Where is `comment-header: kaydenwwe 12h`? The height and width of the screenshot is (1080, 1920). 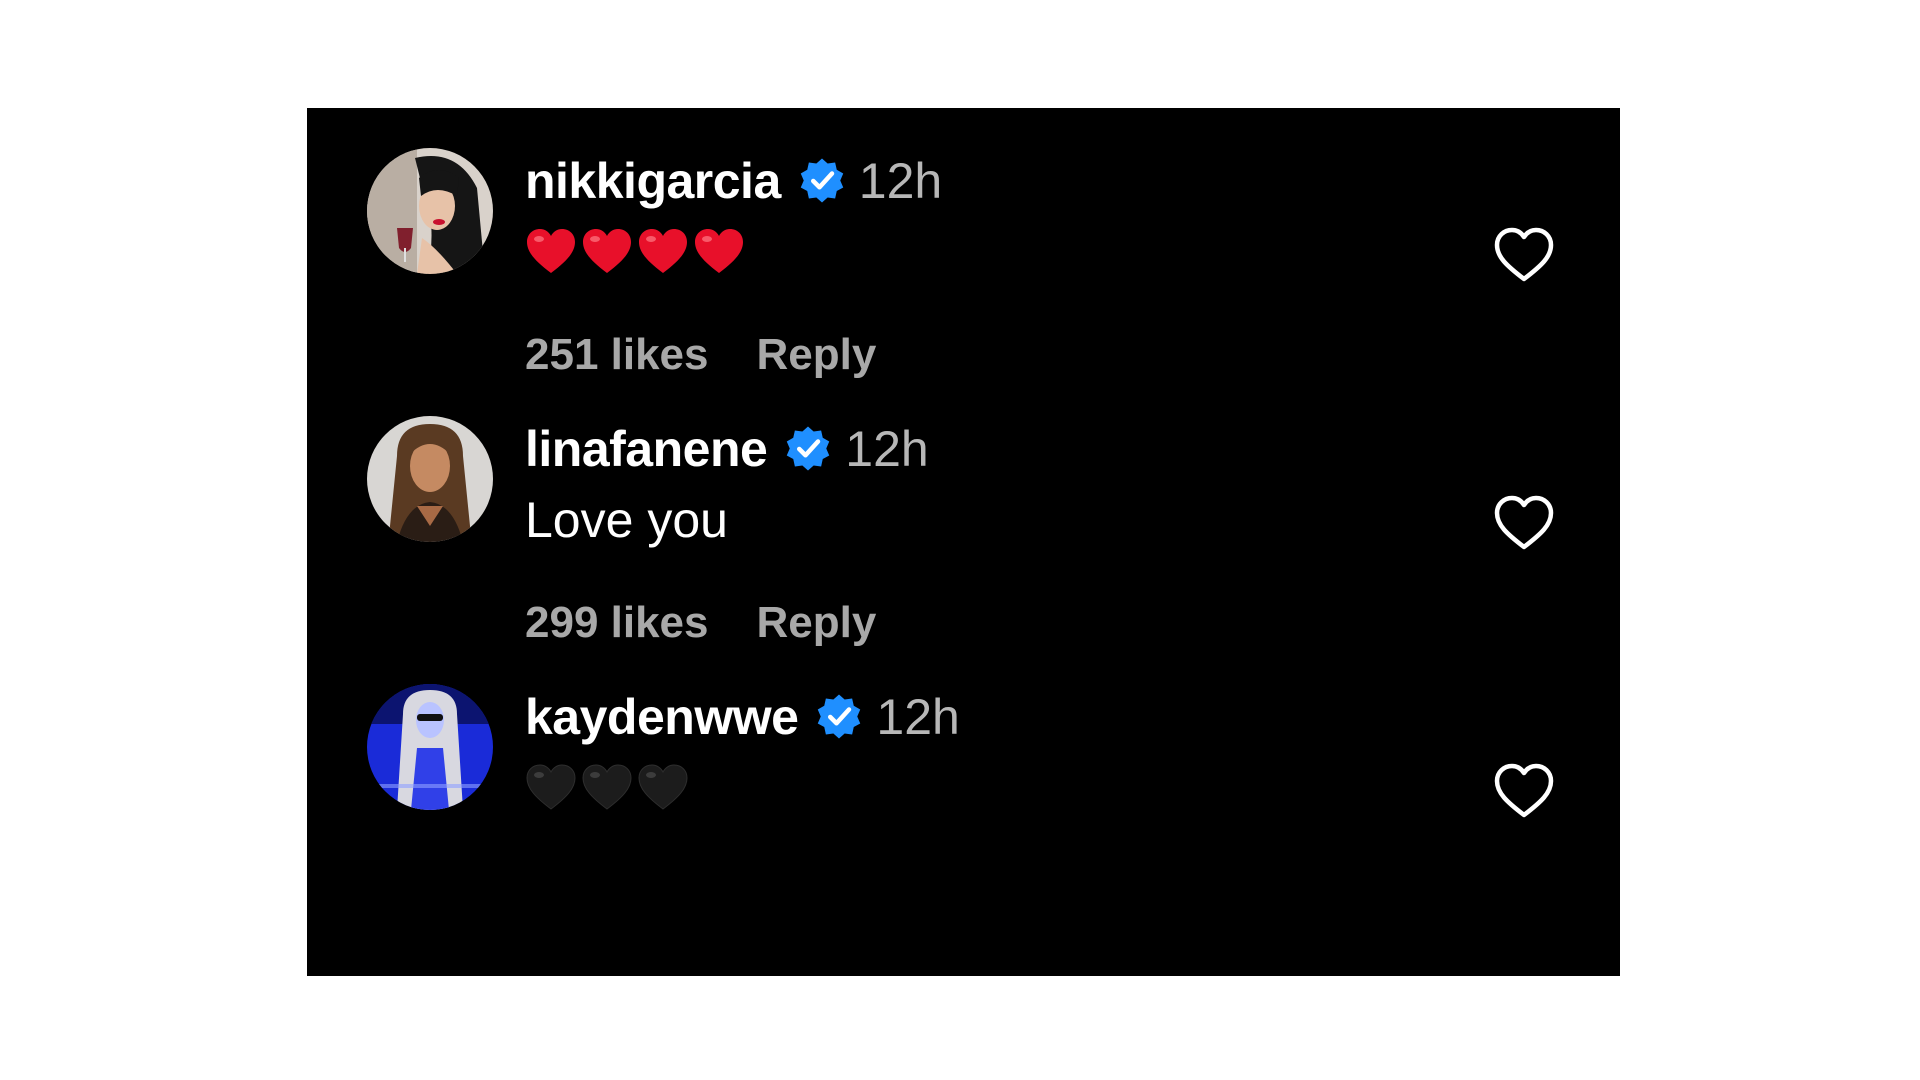 comment-header: kaydenwwe 12h is located at coordinates (742, 717).